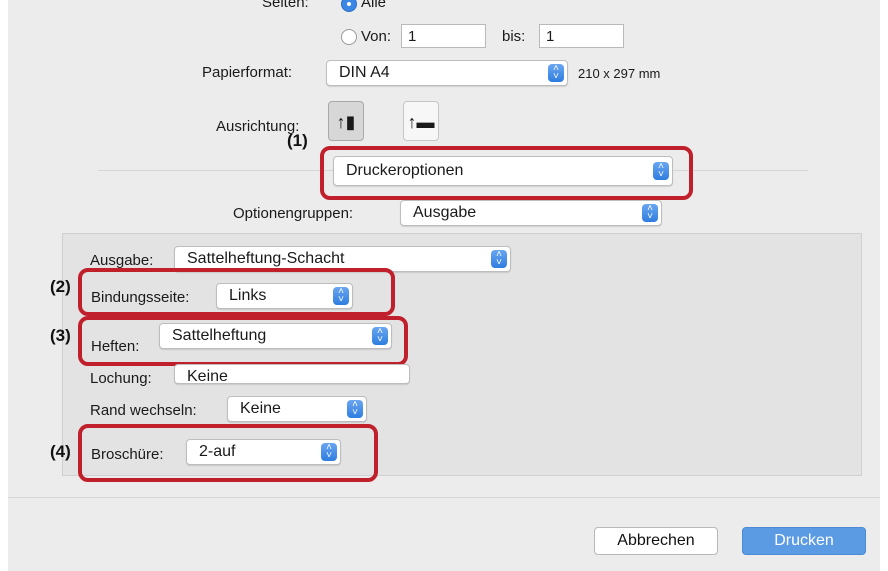 This screenshot has height=571, width=888. What do you see at coordinates (275, 336) in the screenshot?
I see `staple-popup: Sattelheftung ˄ ˅` at bounding box center [275, 336].